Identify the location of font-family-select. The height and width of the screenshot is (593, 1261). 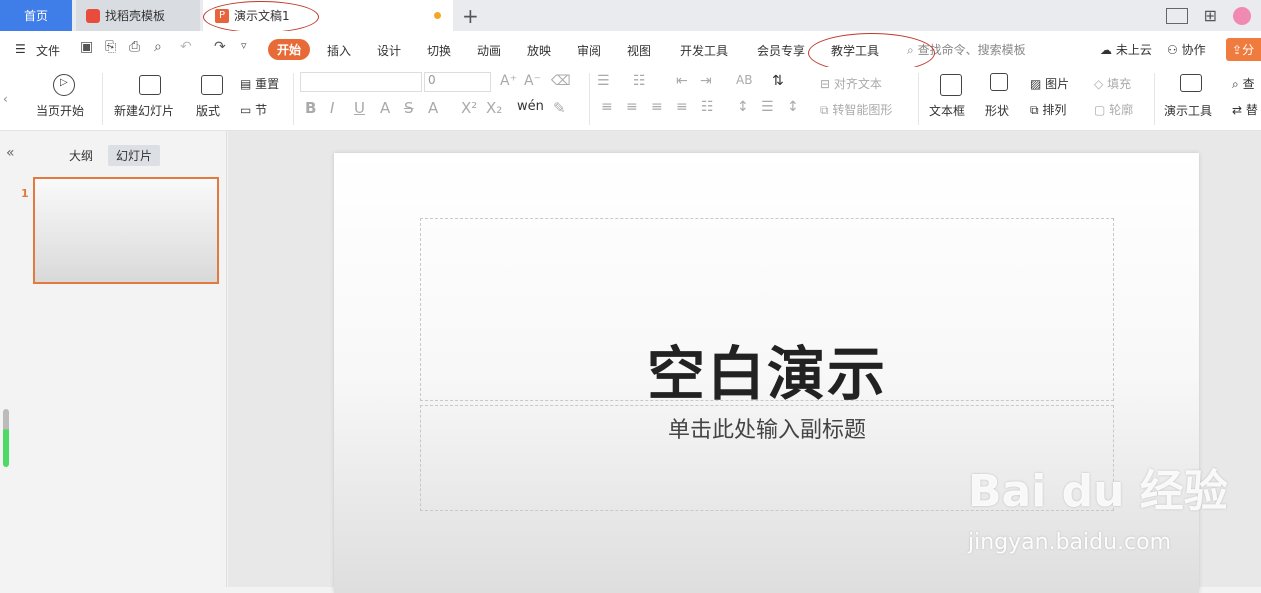
(361, 82).